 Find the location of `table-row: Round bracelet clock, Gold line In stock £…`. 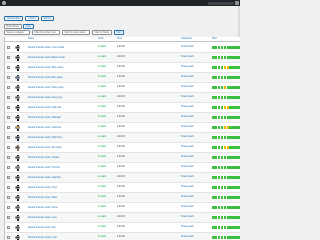

table-row: Round bracelet clock, Gold line In stock £… is located at coordinates (122, 128).